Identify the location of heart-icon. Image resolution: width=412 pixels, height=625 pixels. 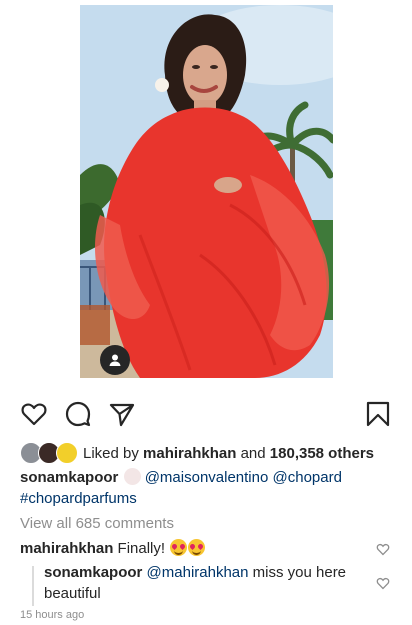
(34, 414).